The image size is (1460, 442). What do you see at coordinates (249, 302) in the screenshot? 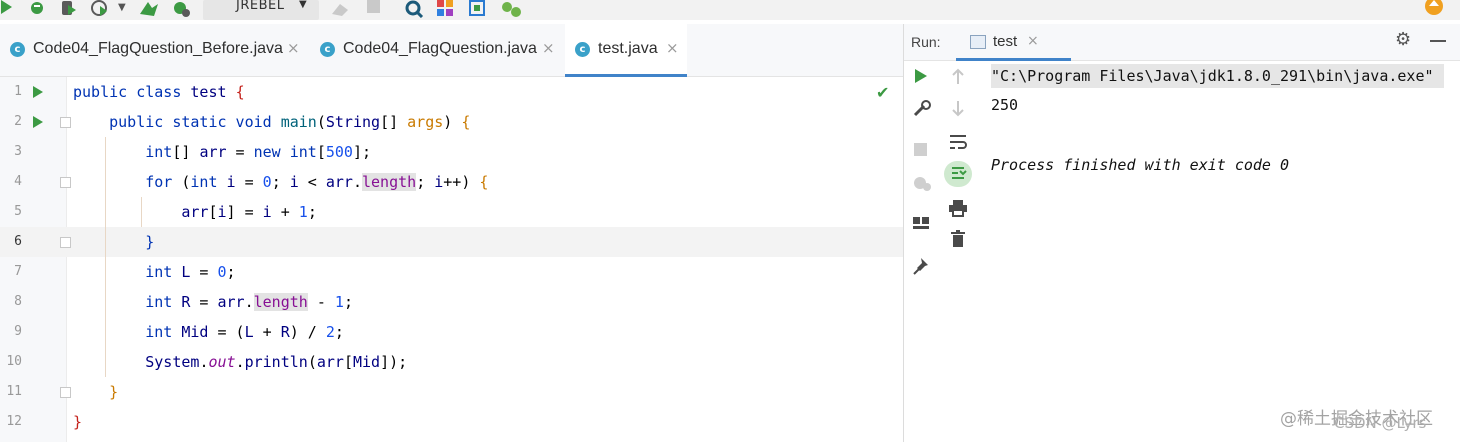
I see `code-text: int R = arr.length - 1;` at bounding box center [249, 302].